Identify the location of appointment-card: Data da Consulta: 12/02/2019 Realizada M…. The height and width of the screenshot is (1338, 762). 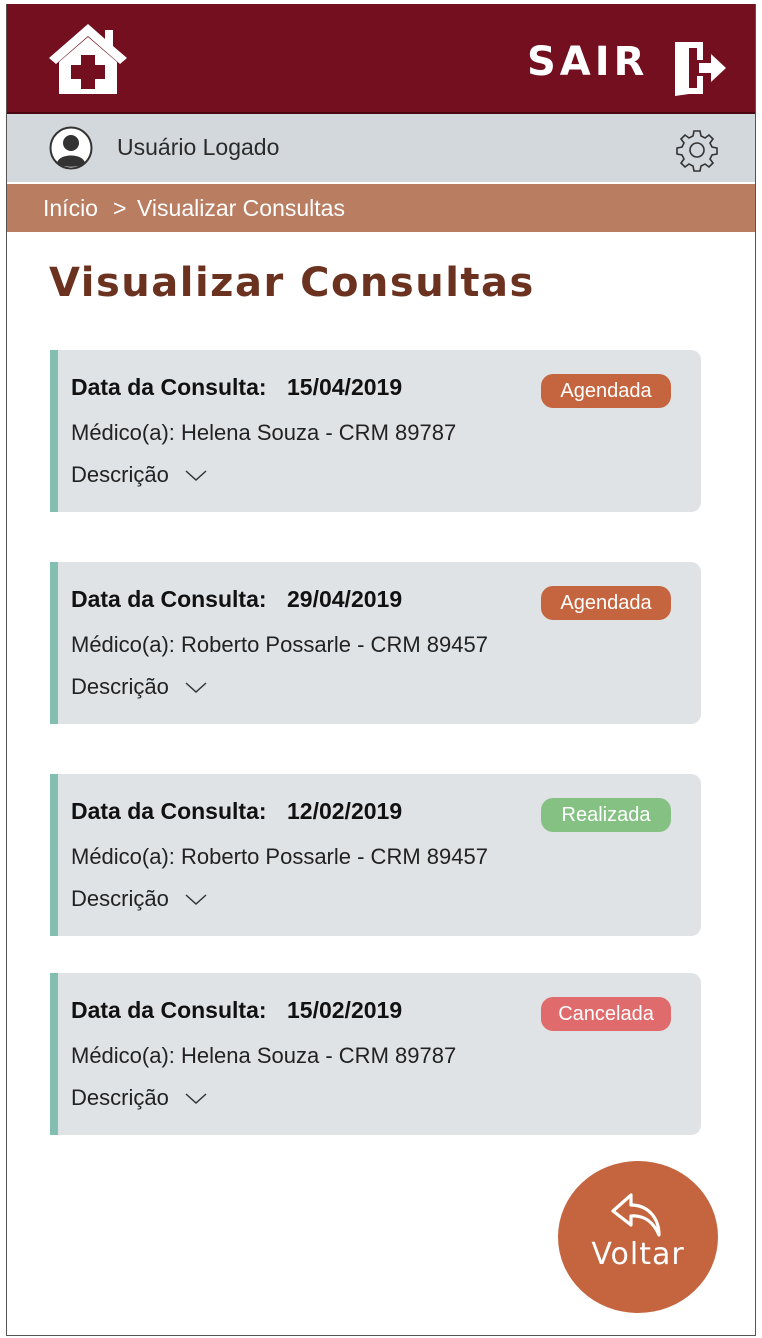
(375, 855).